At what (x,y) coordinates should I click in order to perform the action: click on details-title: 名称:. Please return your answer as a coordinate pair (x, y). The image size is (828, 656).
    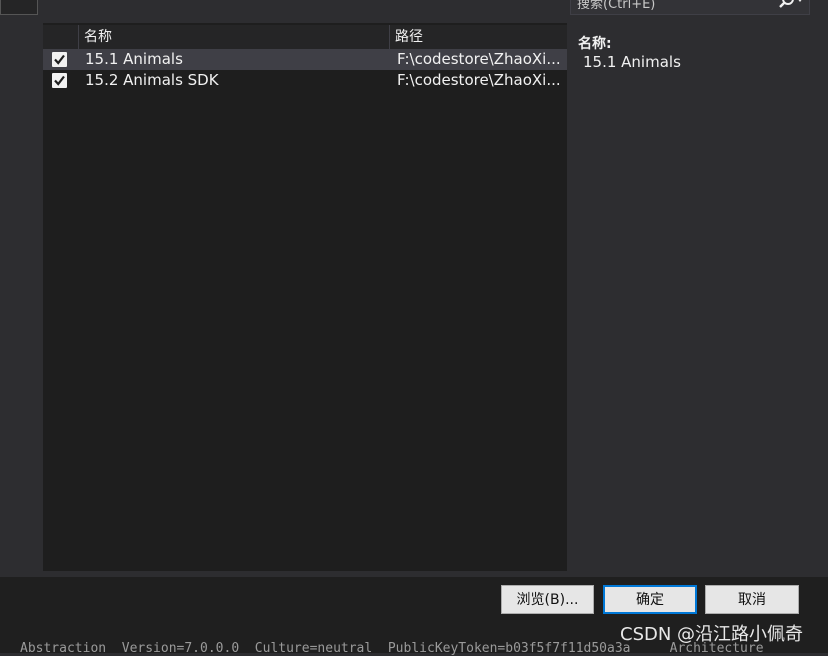
    Looking at the image, I should click on (595, 44).